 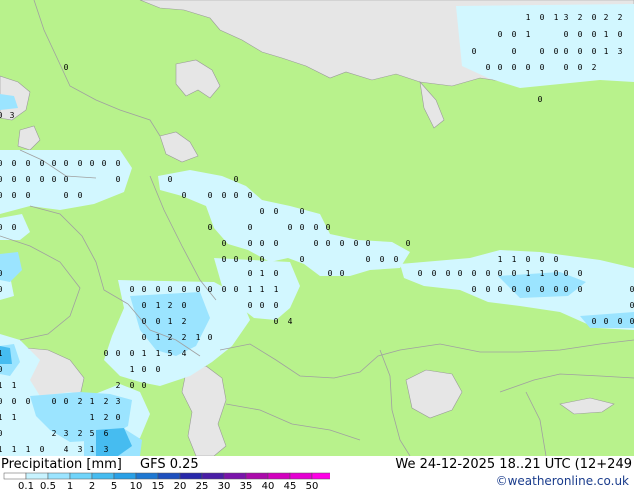 What do you see at coordinates (268, 485) in the screenshot?
I see `legend-label: 40` at bounding box center [268, 485].